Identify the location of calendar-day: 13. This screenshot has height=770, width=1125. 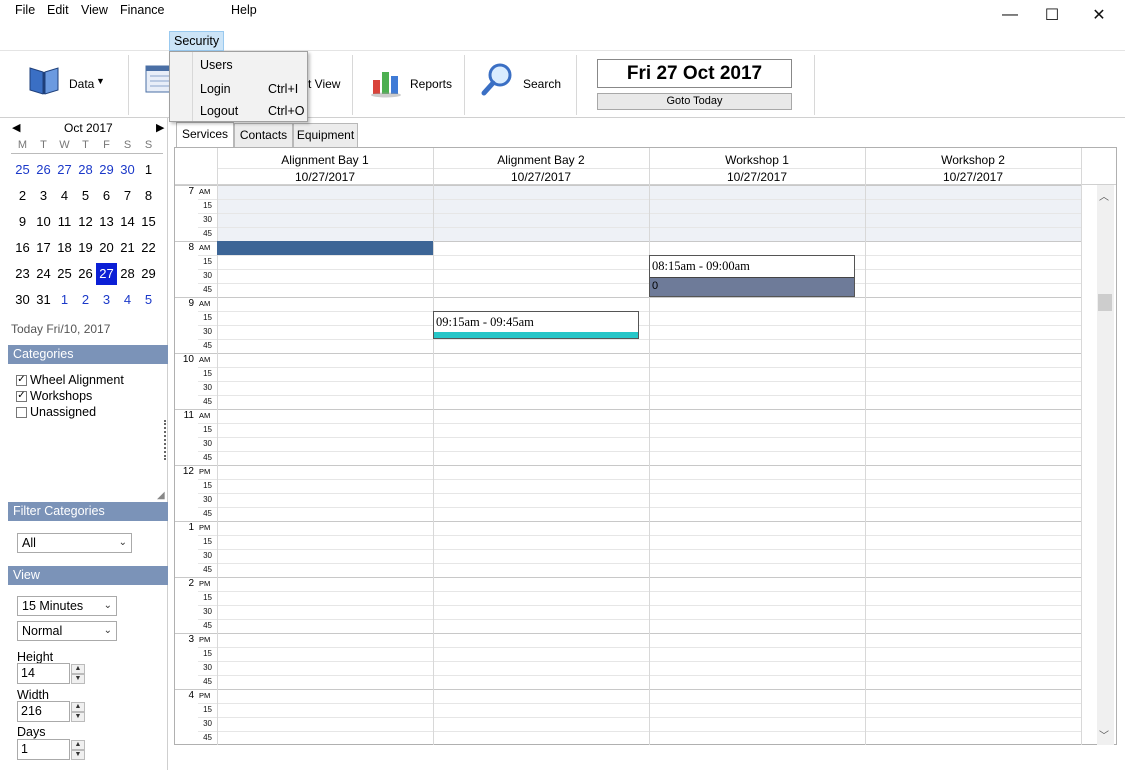
(106, 222).